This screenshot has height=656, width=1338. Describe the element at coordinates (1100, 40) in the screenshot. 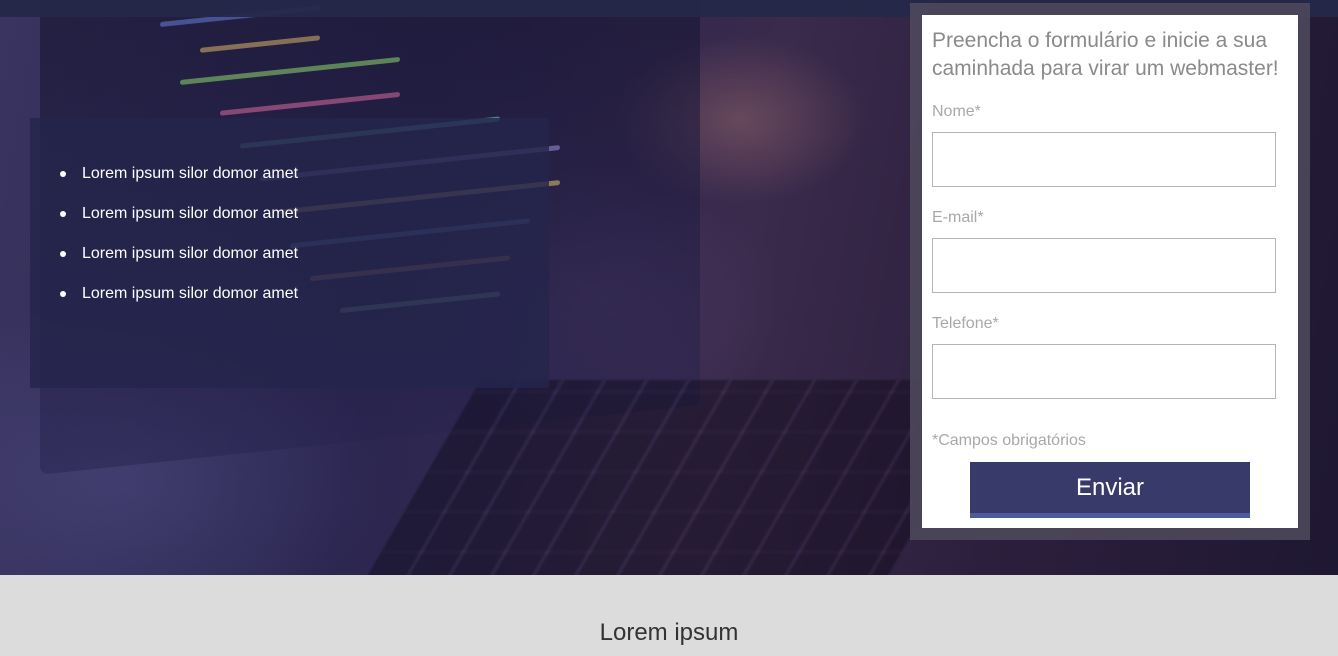

I see `form-heading-line: Preencha o formulário e inicie a sua` at that location.